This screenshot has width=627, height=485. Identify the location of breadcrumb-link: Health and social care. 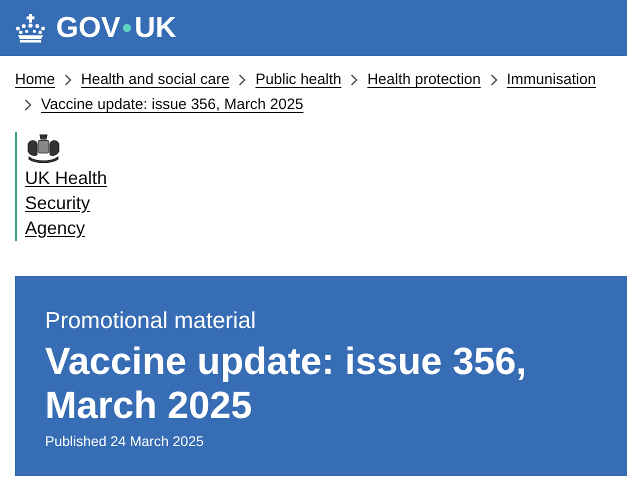
(155, 79).